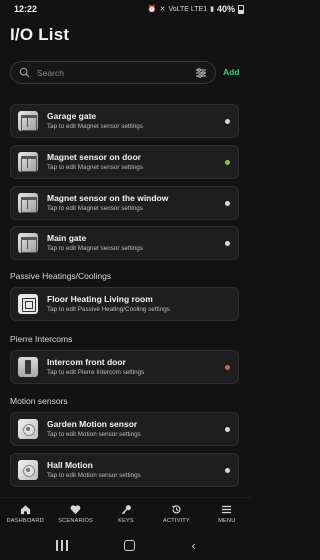  I want to click on add-button: Add, so click(231, 72).